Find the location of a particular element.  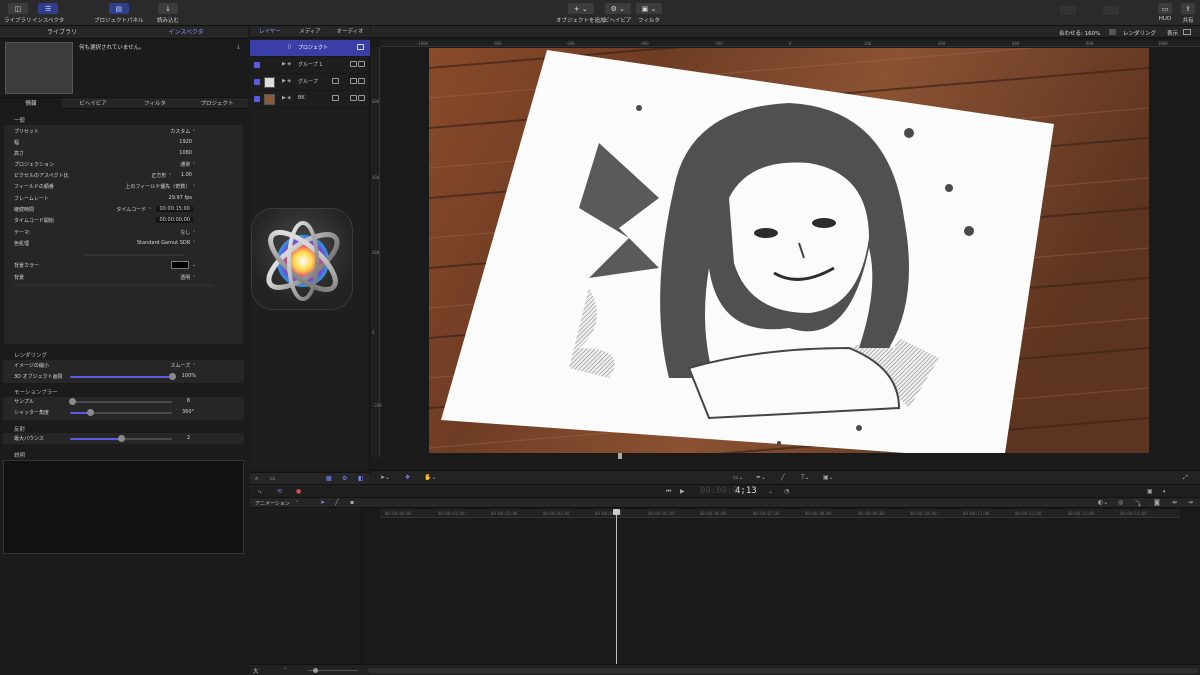

background-row: 背景 透明 is located at coordinates (127, 278).